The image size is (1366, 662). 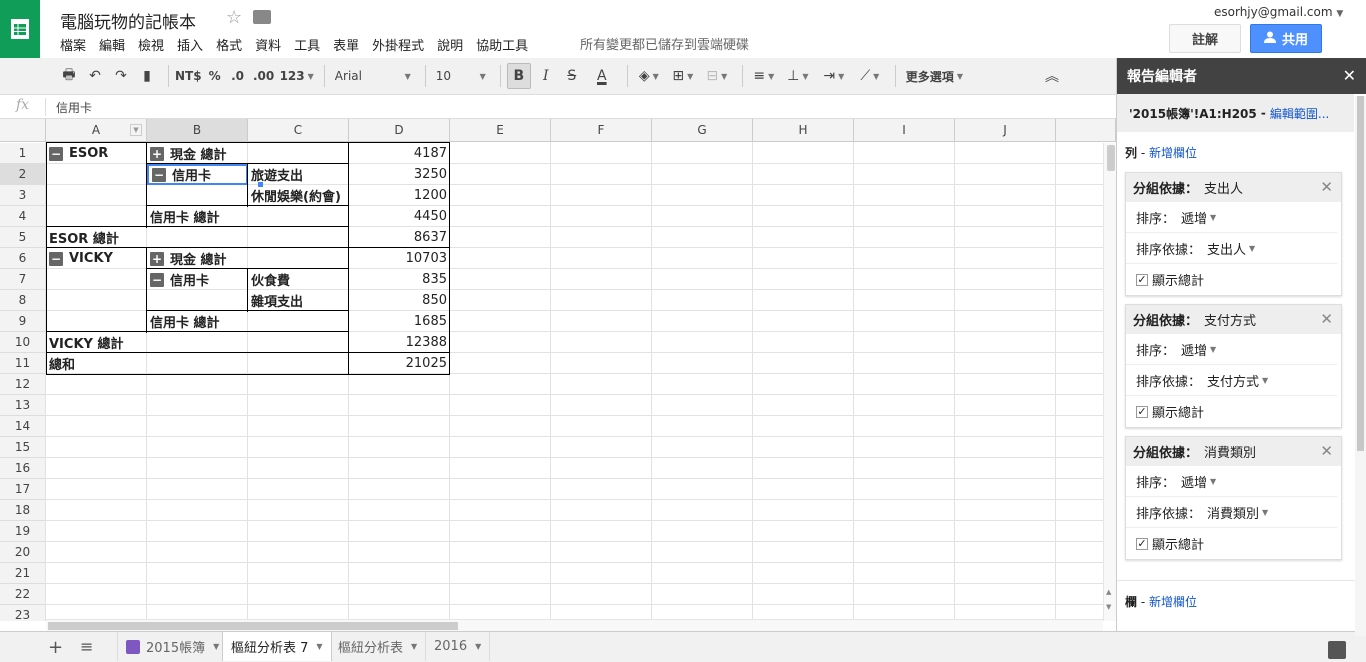 I want to click on row-header: 1, so click(x=23, y=153).